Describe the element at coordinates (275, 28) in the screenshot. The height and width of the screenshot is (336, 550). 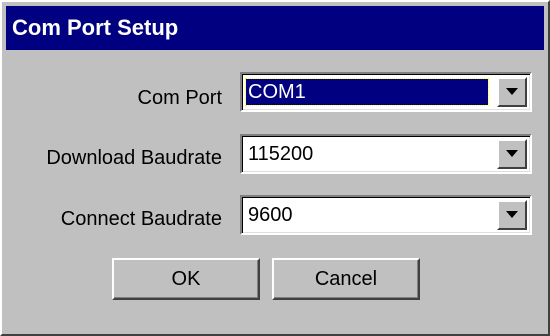
I see `title-bar: Com Port Setup` at that location.